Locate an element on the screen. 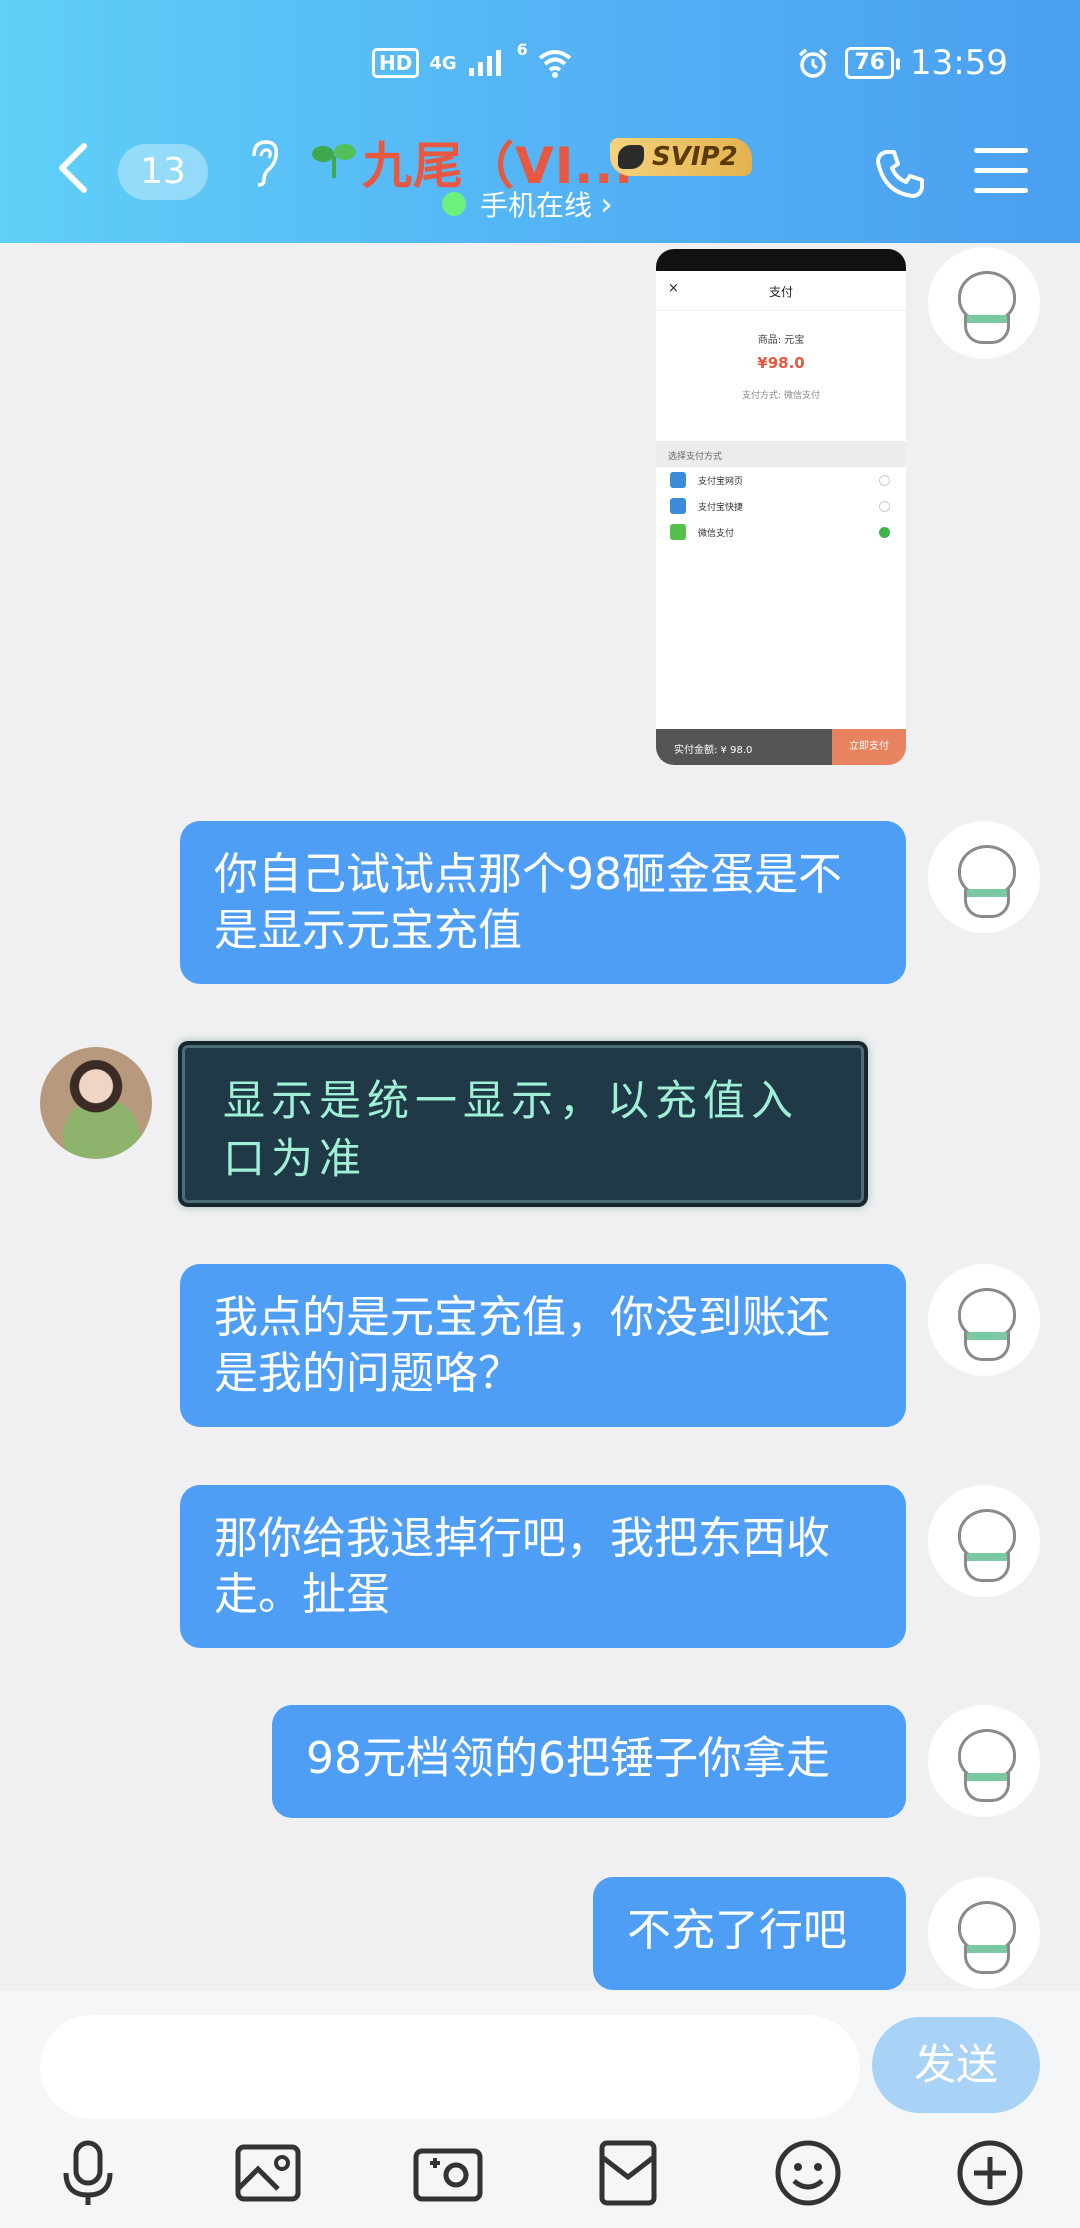  message-bubble-self: 不充了行吧 is located at coordinates (749, 1933).